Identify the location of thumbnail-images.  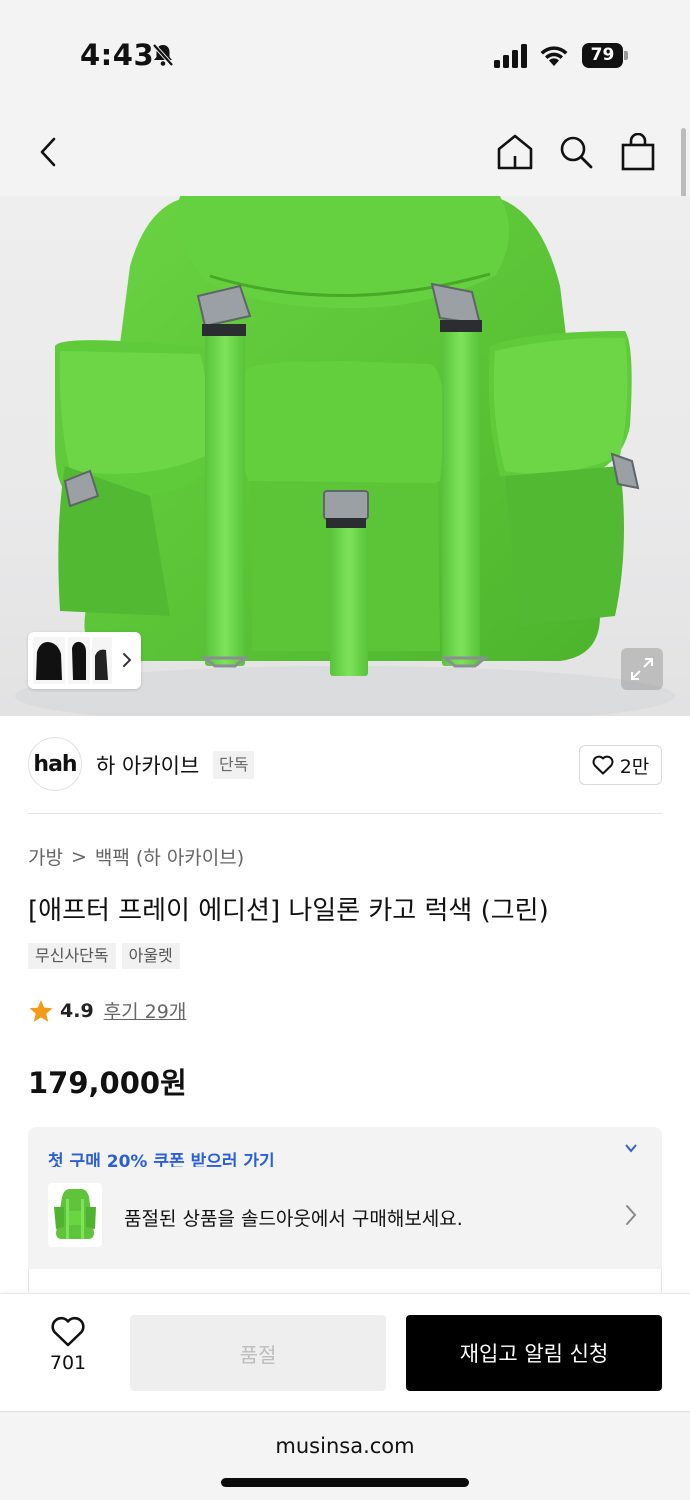
(82, 660).